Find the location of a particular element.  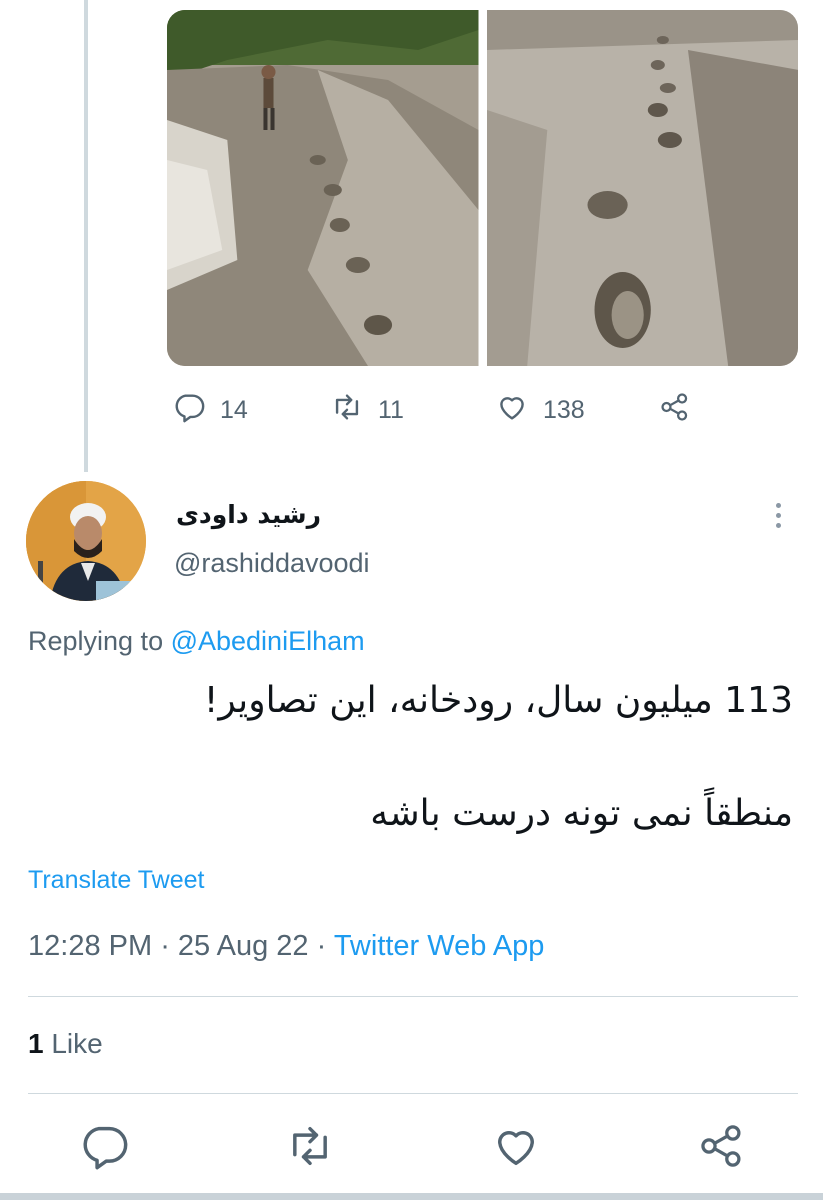

user-handle: @rashiddavoodi is located at coordinates (272, 563).